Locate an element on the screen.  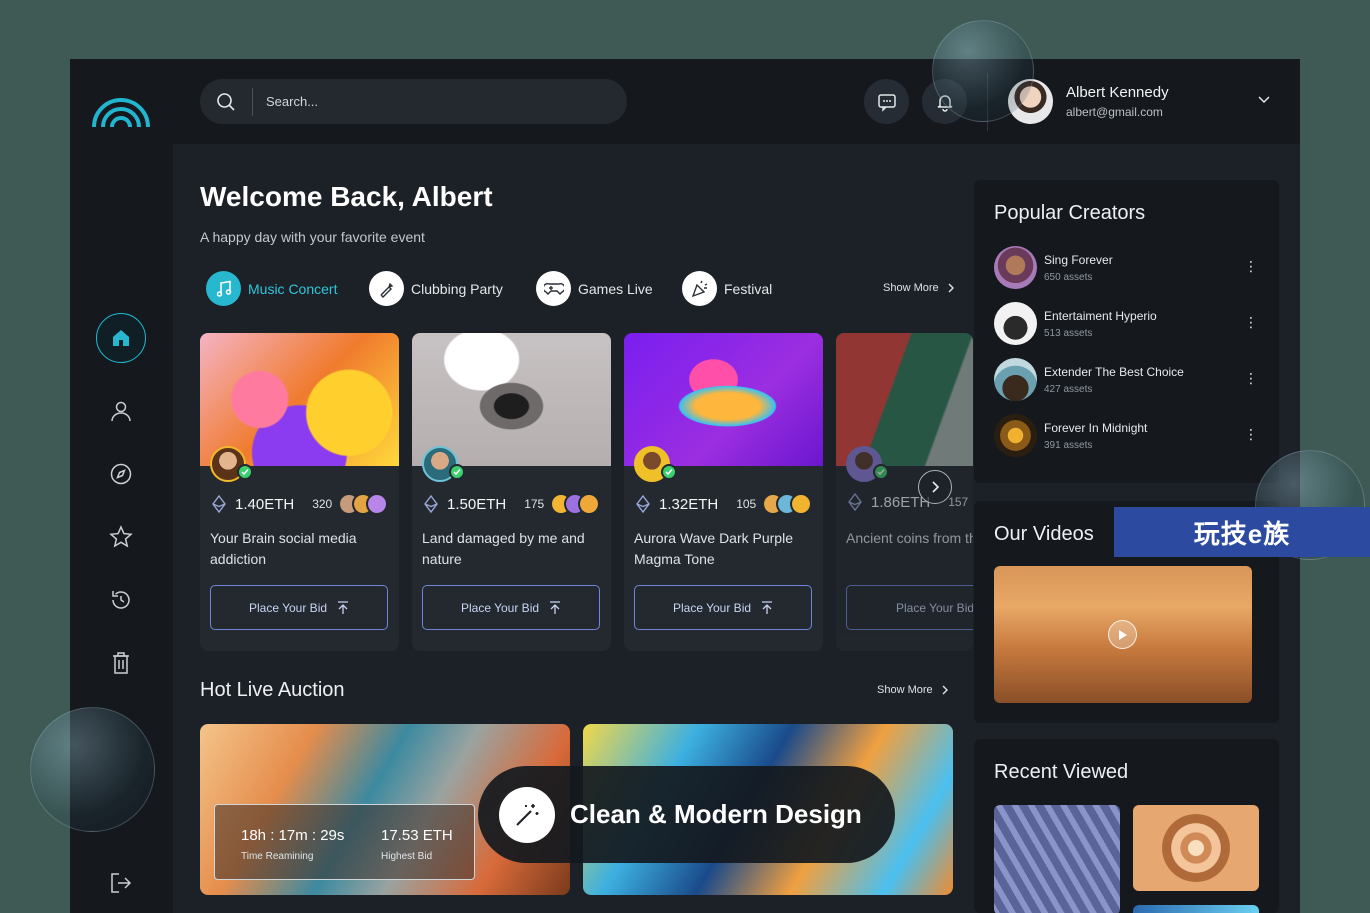
creator-item: Forever In Midnight 391 assets is located at coordinates (1070, 435).